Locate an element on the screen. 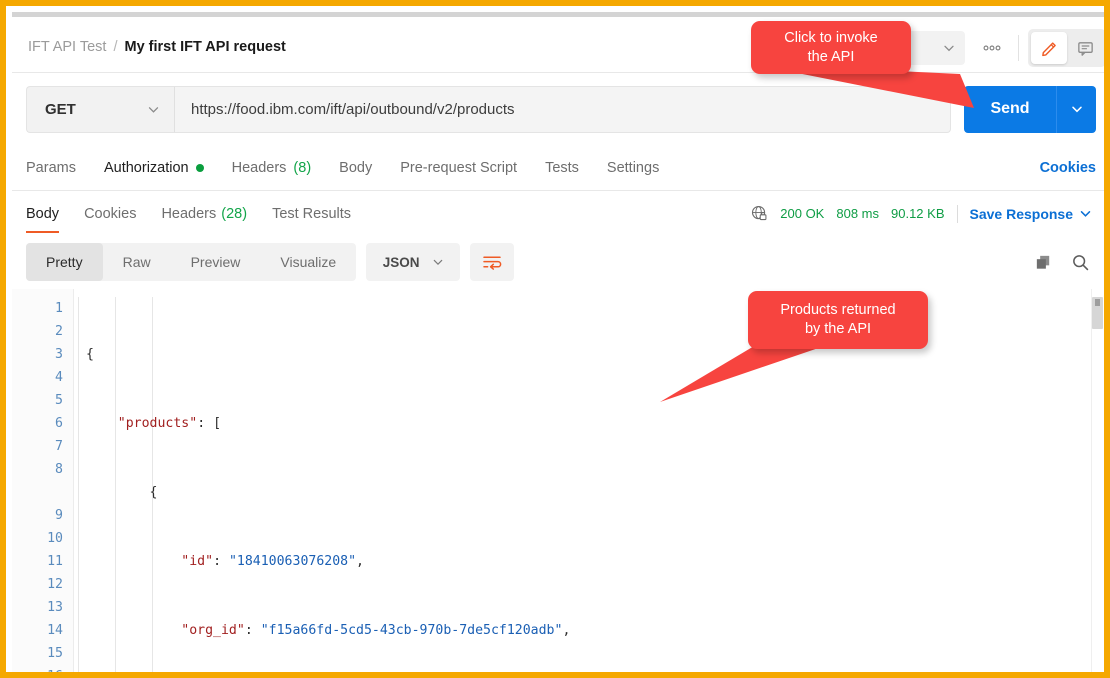 The height and width of the screenshot is (678, 1110). json-key: id is located at coordinates (197, 561).